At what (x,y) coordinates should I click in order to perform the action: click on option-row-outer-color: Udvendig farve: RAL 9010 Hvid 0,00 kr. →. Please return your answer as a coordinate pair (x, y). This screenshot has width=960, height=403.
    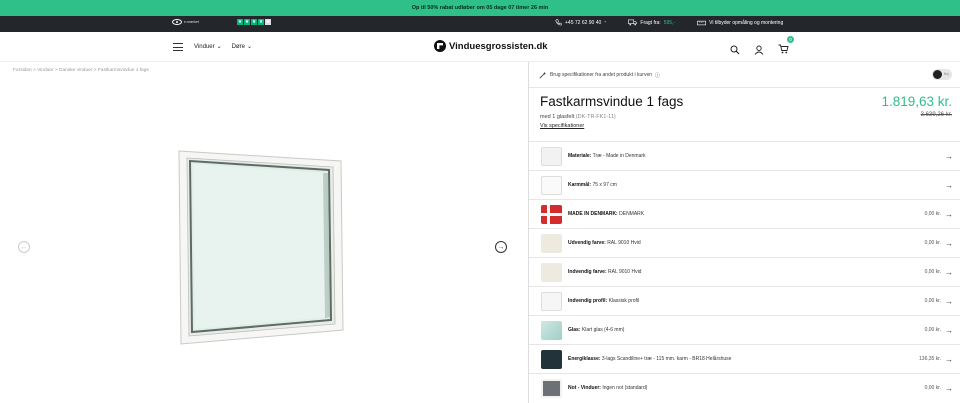
    Looking at the image, I should click on (744, 242).